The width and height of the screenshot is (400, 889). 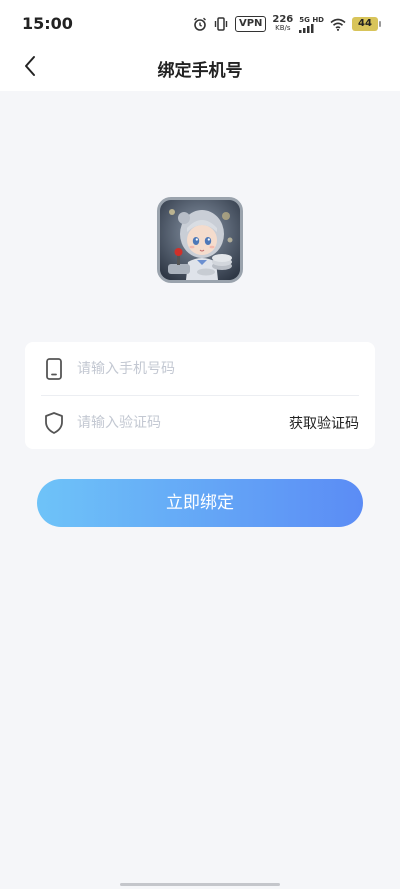 I want to click on bind-form-card: 获取验证码, so click(x=200, y=395).